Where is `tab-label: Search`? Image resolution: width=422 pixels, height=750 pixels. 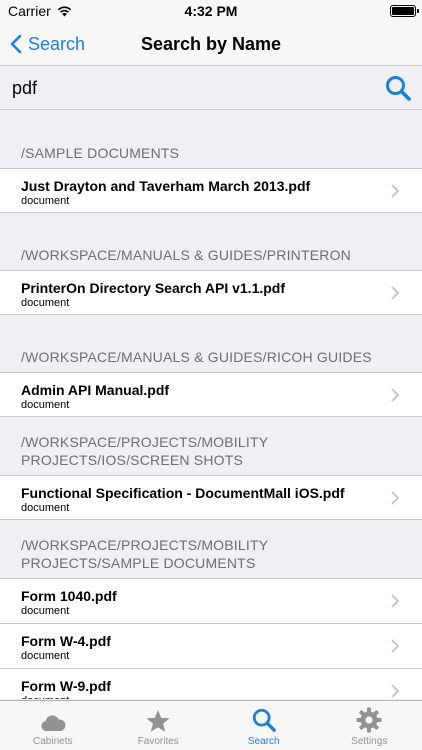
tab-label: Search is located at coordinates (263, 741).